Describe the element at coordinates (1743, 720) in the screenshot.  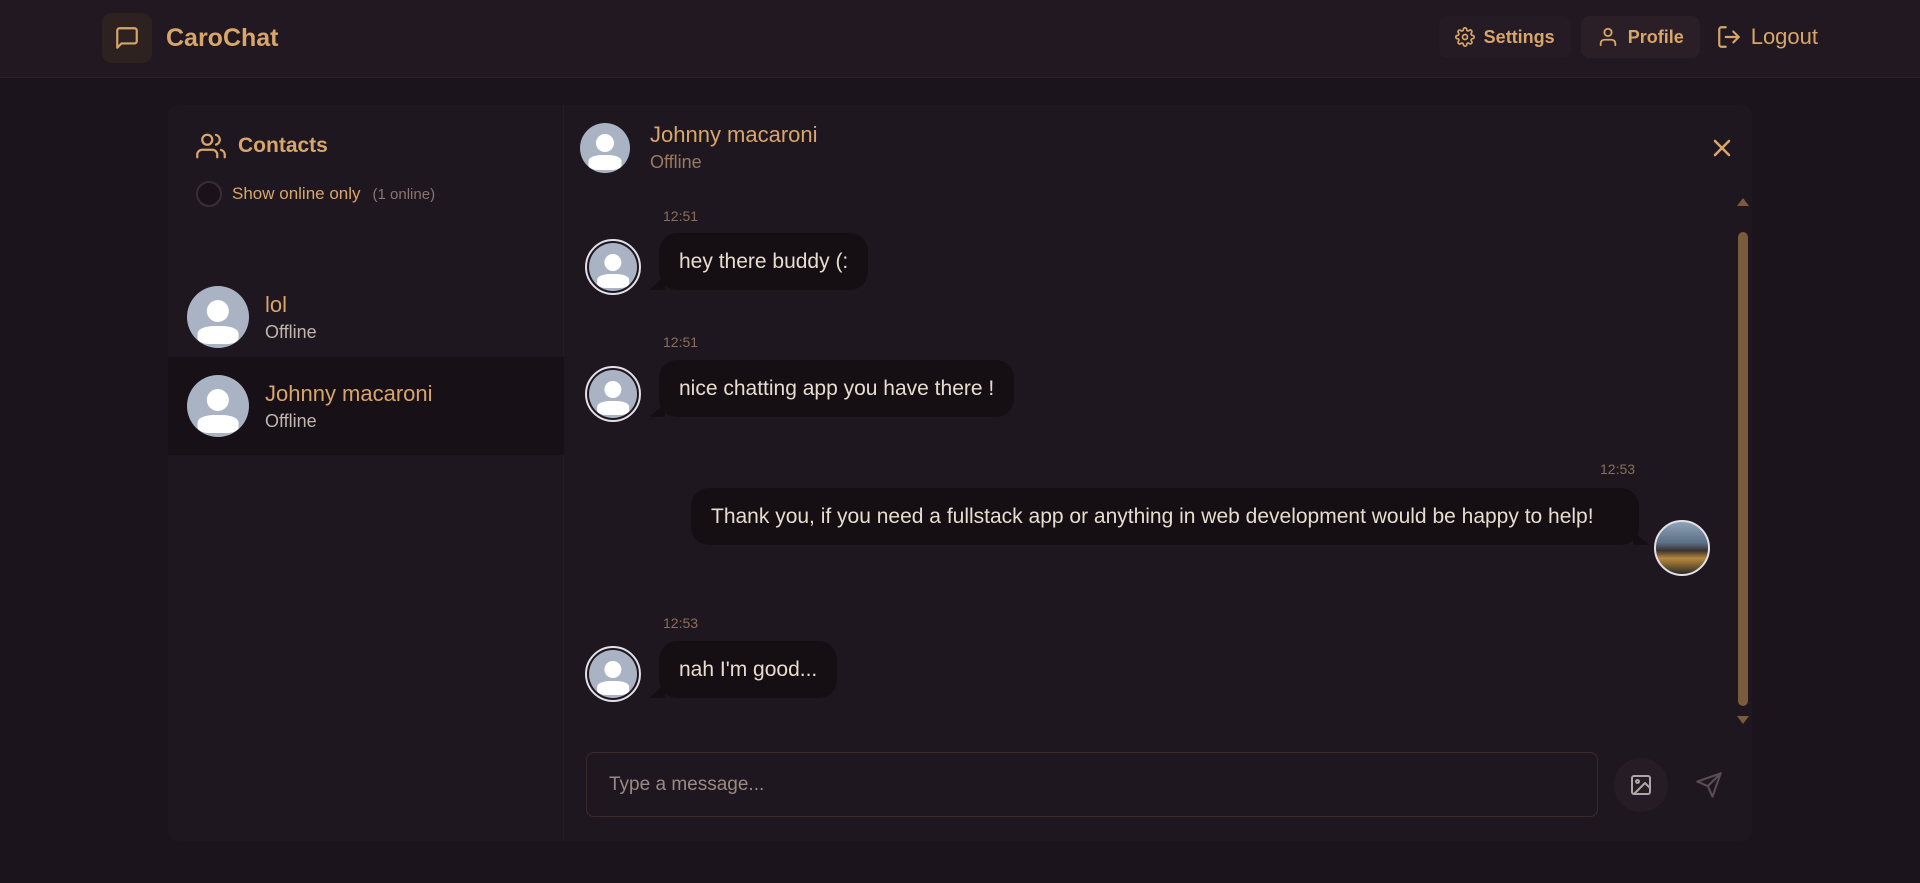
I see `scroll-down-arrow` at that location.